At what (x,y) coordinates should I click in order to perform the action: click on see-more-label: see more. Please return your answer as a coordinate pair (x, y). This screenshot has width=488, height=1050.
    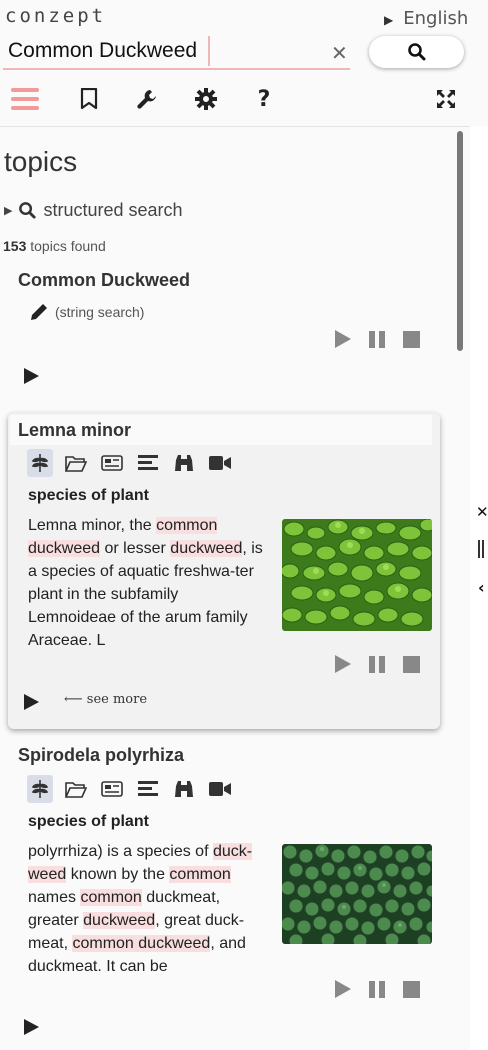
    Looking at the image, I should click on (117, 699).